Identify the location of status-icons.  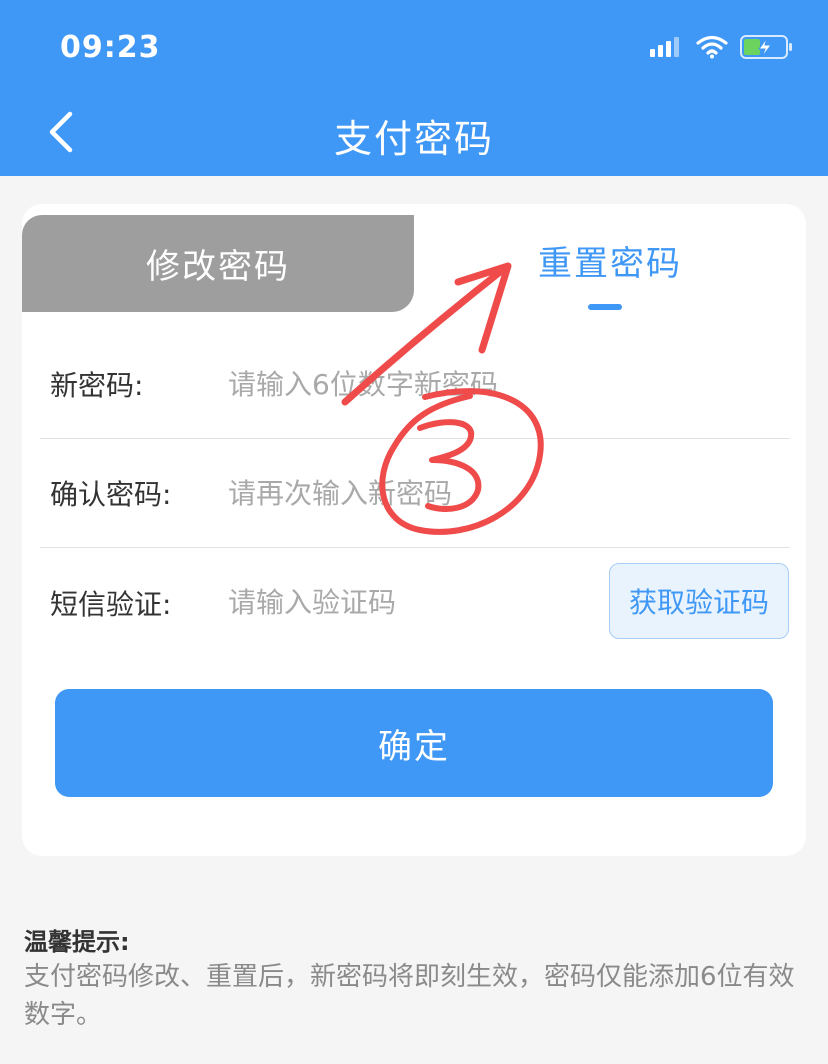
(722, 47).